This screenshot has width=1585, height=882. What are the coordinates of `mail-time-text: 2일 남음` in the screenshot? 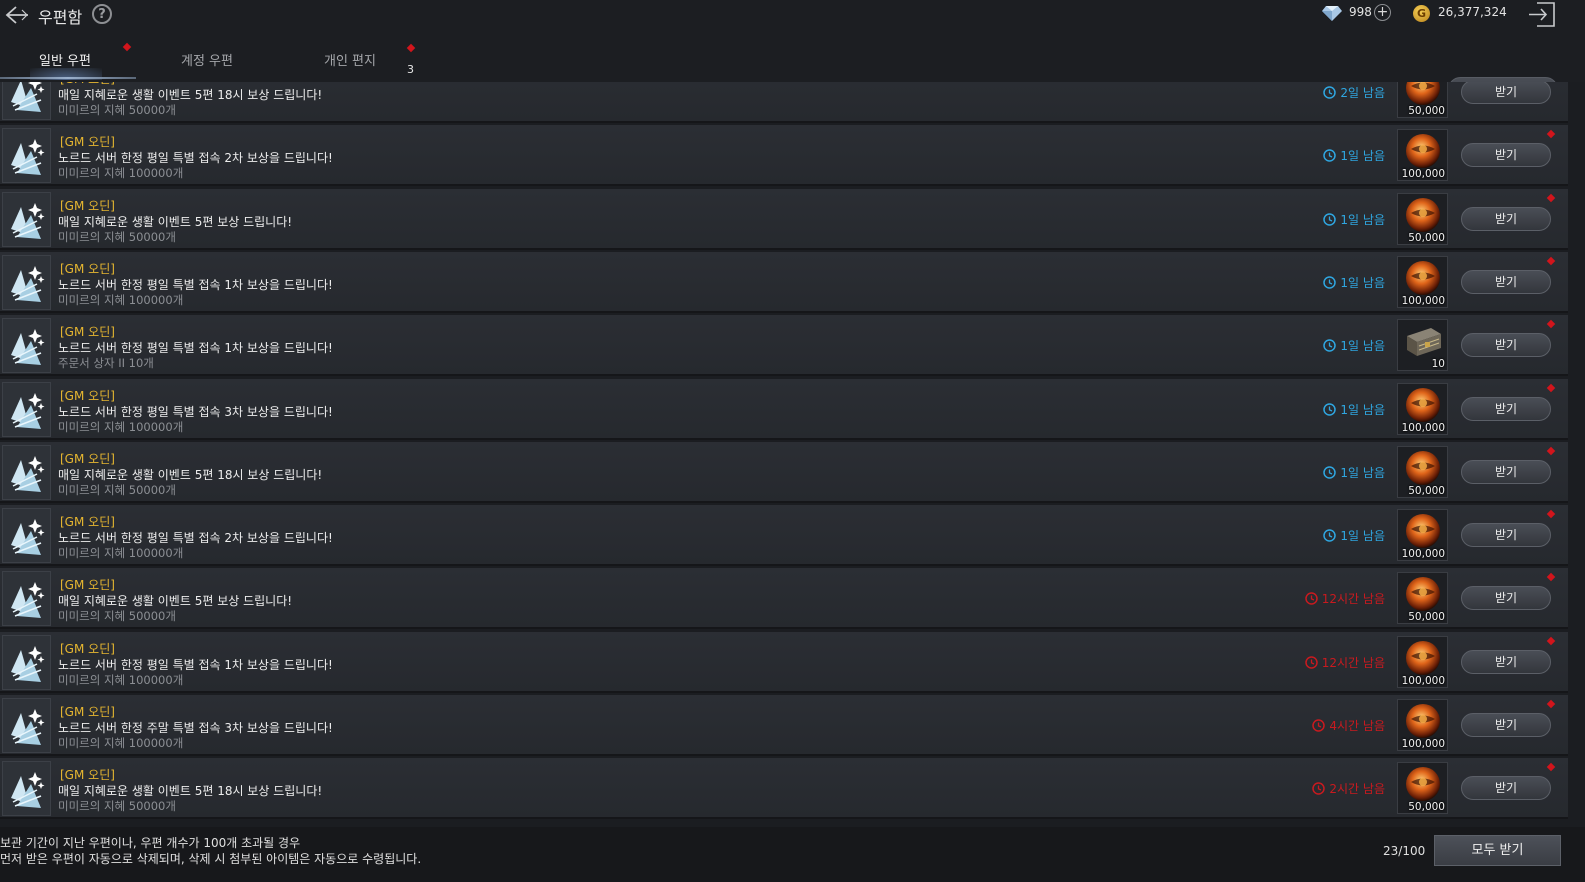 It's located at (1362, 93).